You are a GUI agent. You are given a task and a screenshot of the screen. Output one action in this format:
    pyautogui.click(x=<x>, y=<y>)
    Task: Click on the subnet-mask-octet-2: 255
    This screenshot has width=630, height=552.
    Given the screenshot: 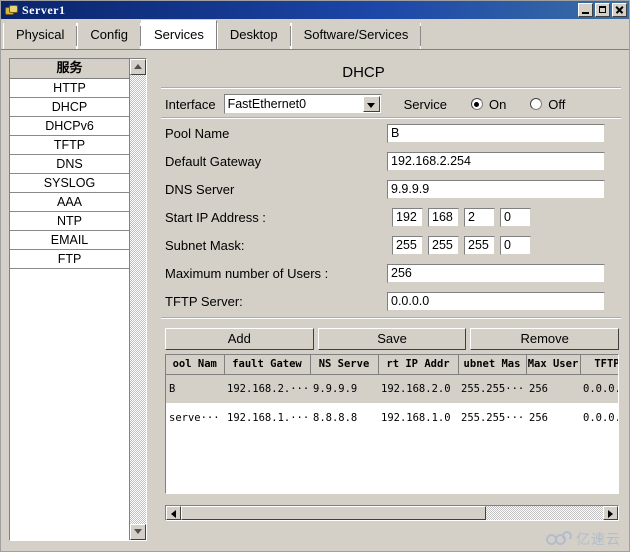 What is the action you would take?
    pyautogui.click(x=443, y=245)
    